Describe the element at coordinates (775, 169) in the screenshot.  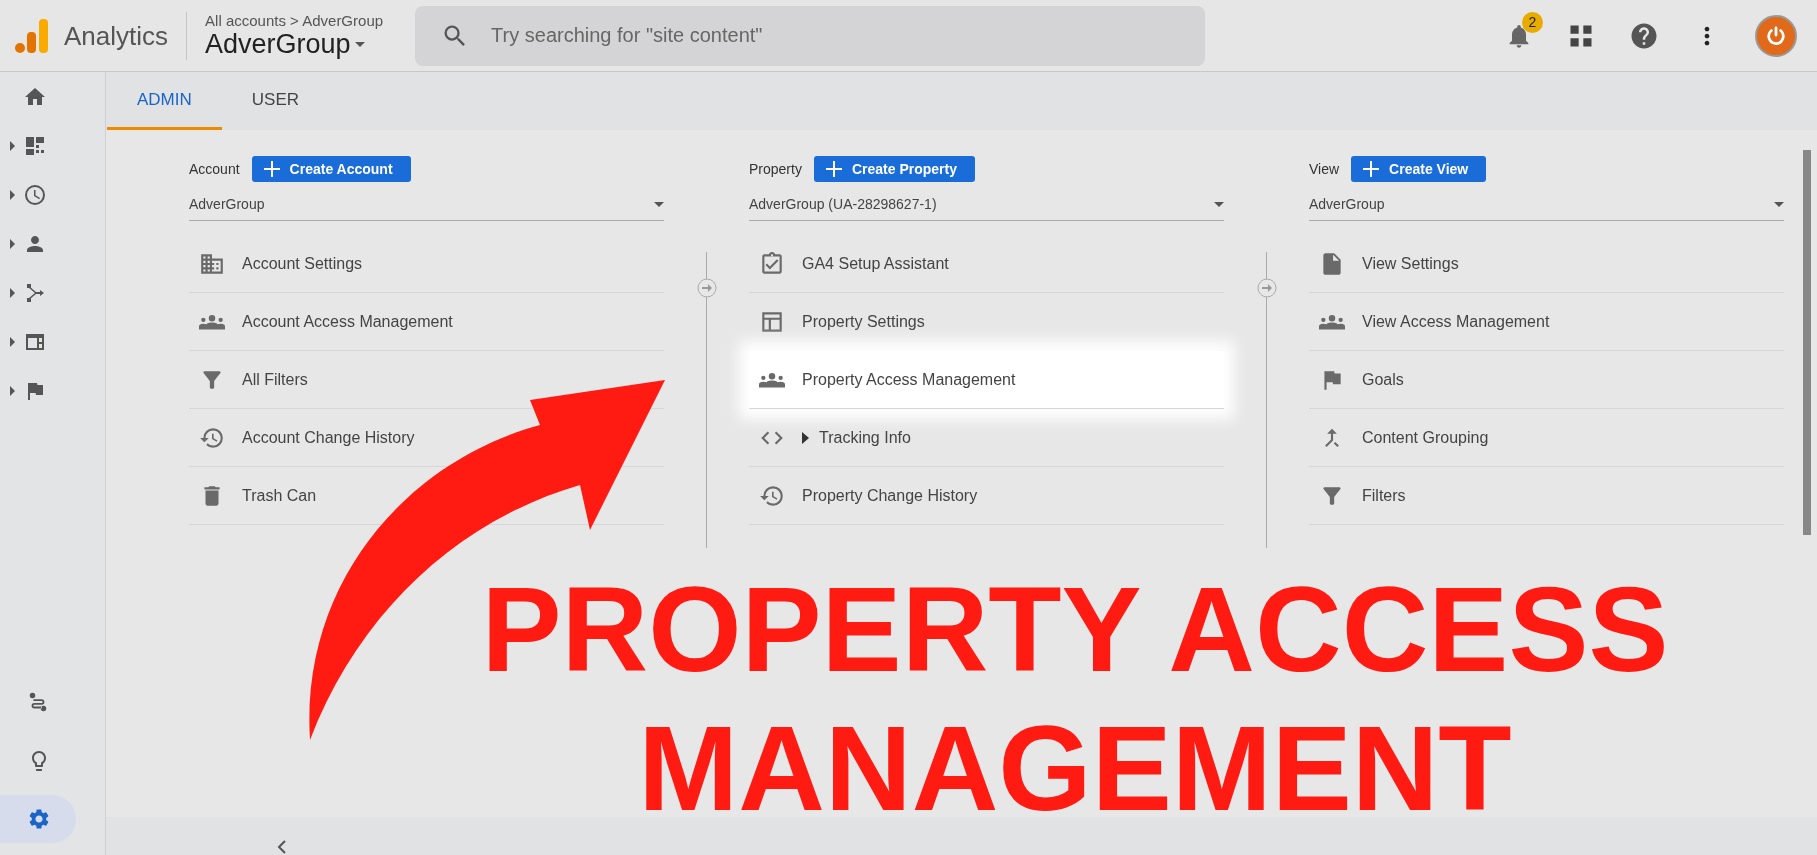
I see `column-label: Property` at that location.